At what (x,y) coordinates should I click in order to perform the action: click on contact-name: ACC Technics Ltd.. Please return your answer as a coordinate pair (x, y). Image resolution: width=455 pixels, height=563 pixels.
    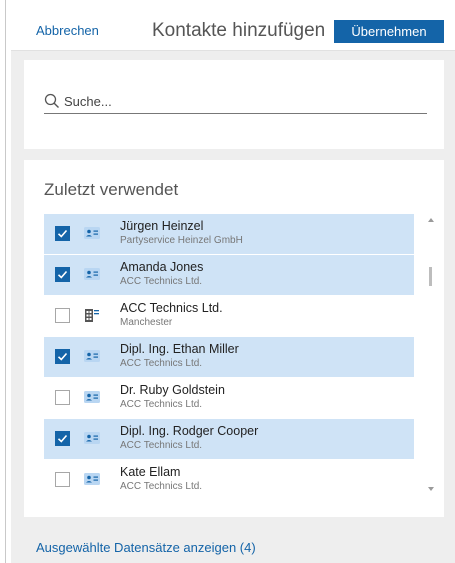
    Looking at the image, I should click on (171, 308).